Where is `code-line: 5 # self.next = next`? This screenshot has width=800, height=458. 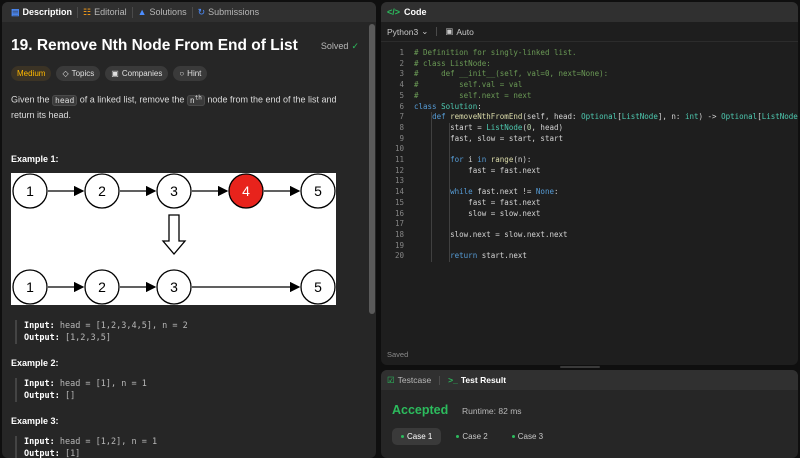
code-line: 5 # self.next = next is located at coordinates (589, 96).